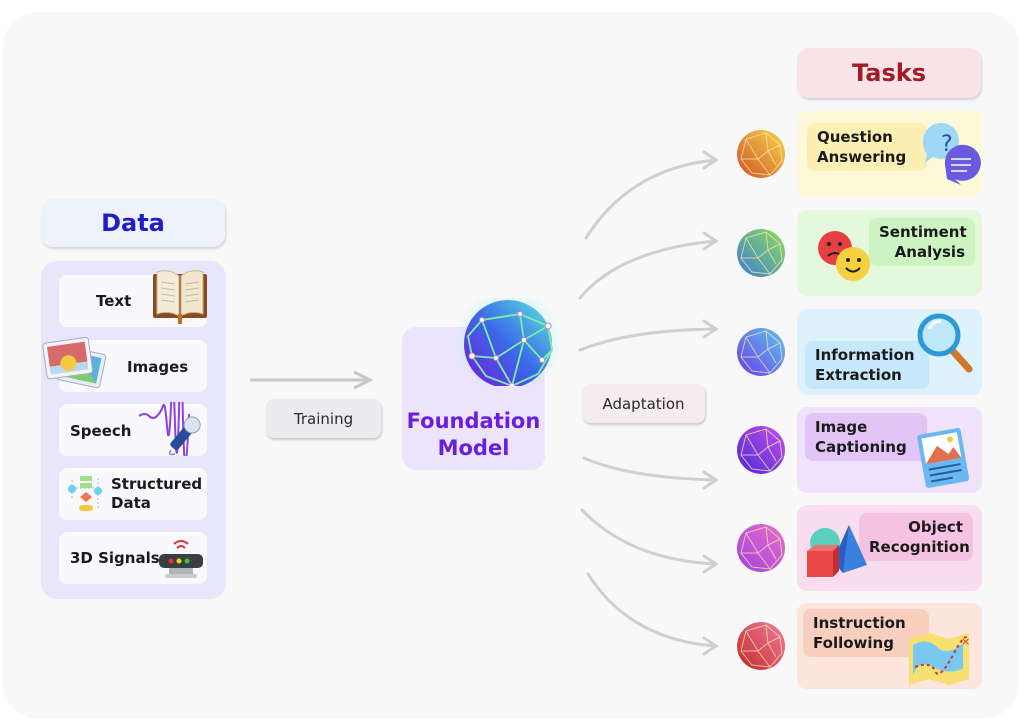 Image resolution: width=1024 pixels, height=721 pixels. I want to click on training-label: Training, so click(323, 418).